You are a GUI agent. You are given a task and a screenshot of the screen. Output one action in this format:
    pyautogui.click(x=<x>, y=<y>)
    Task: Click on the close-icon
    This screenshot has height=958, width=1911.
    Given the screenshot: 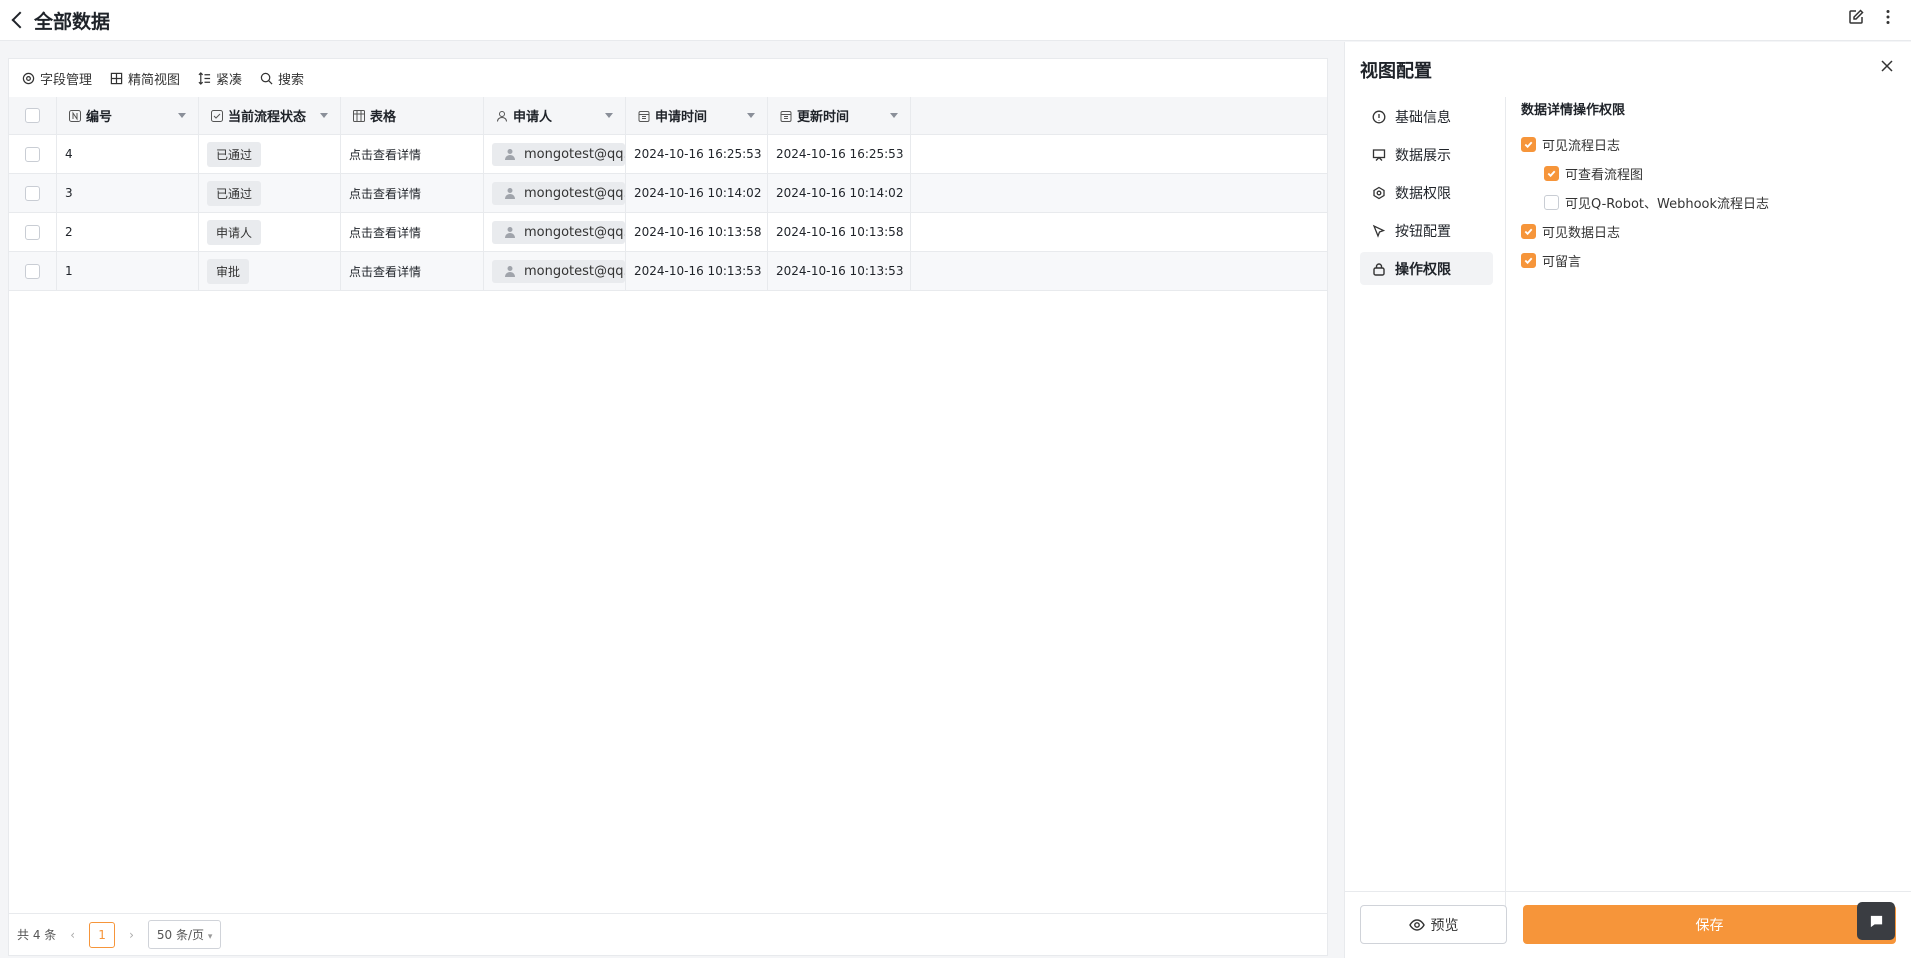 What is the action you would take?
    pyautogui.click(x=1887, y=66)
    